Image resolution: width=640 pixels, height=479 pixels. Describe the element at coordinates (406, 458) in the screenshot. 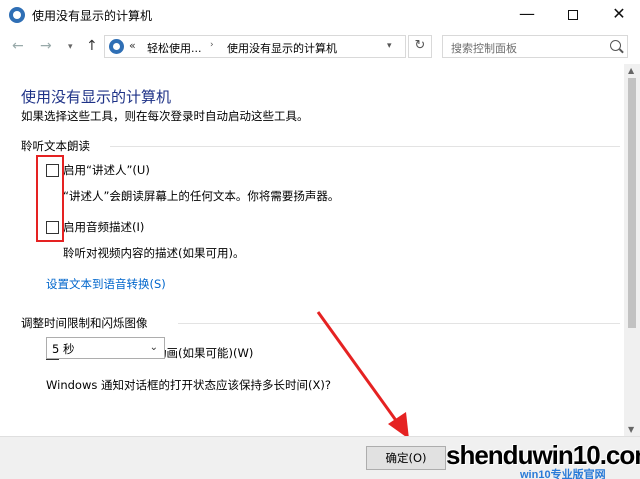

I see `ok-button: 确定(O)` at that location.